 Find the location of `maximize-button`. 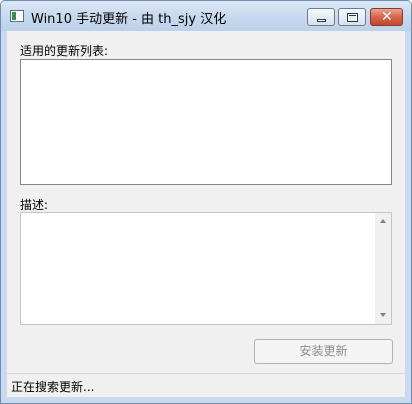

maximize-button is located at coordinates (352, 17).